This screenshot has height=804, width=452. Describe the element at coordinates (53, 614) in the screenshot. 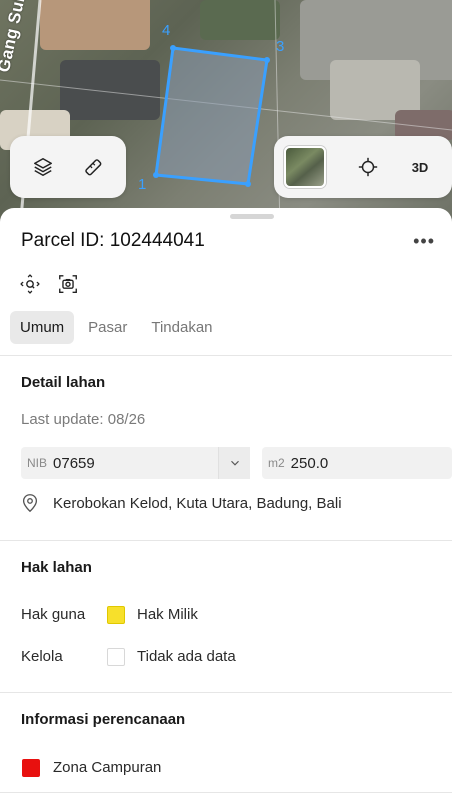

I see `right-label-hak-guna: Hak guna` at that location.